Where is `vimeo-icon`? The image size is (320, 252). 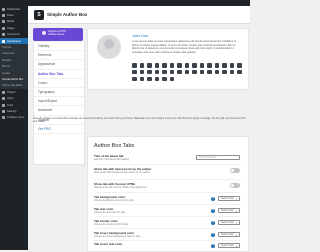
vimeo-icon is located at coordinates (201, 65).